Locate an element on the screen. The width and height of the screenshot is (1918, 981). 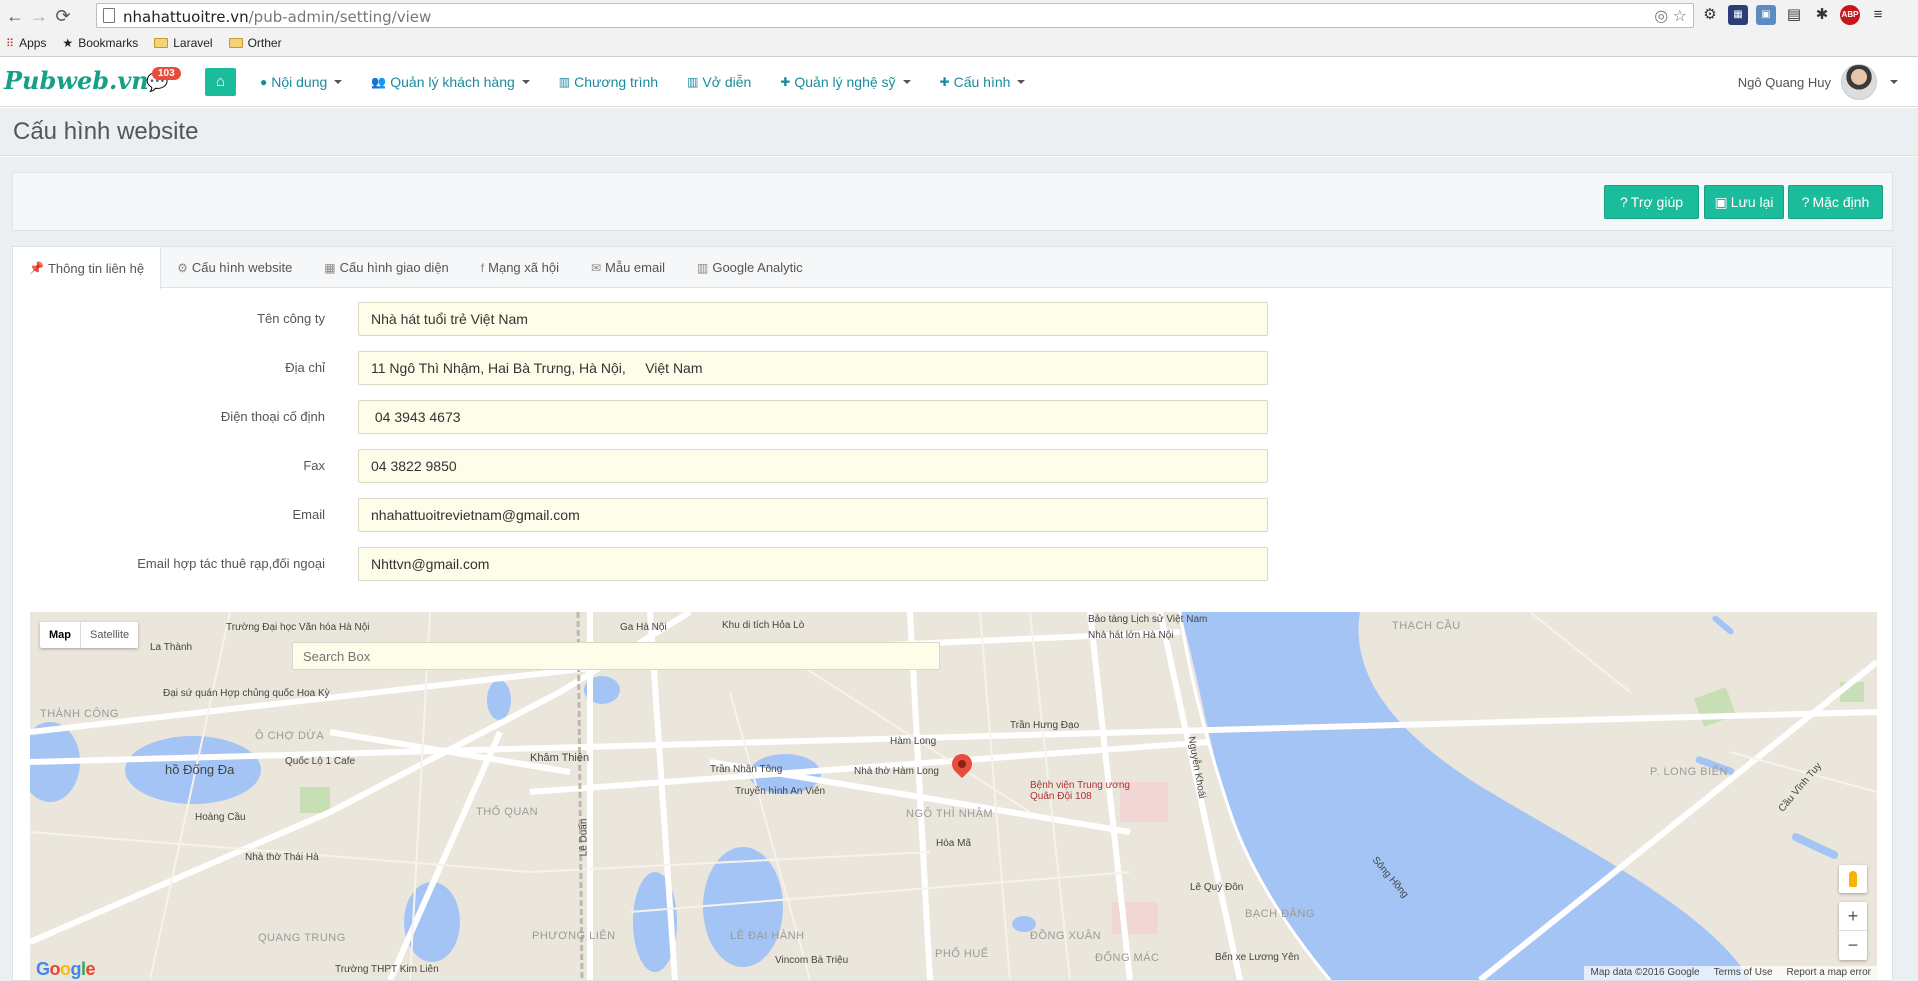
report-error-link: Report a map error is located at coordinates (1829, 973).